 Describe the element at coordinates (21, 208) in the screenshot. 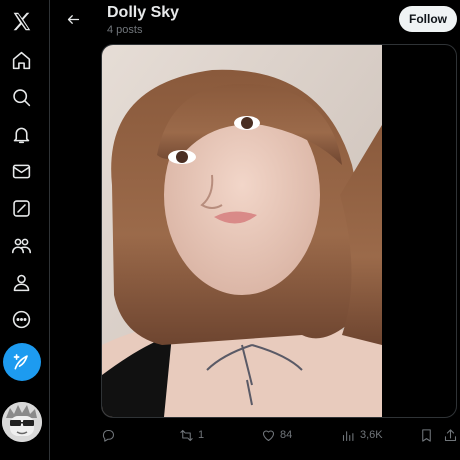

I see `grok-icon` at that location.